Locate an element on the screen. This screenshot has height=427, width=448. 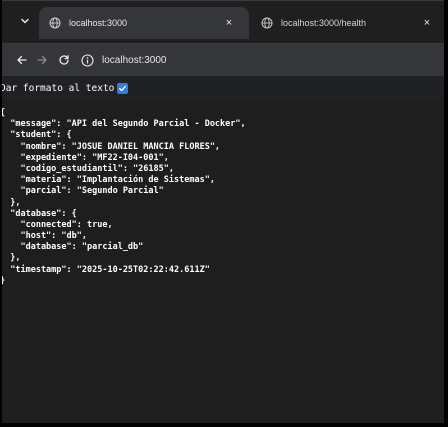
address-bar: localhost:3000 is located at coordinates (260, 60).